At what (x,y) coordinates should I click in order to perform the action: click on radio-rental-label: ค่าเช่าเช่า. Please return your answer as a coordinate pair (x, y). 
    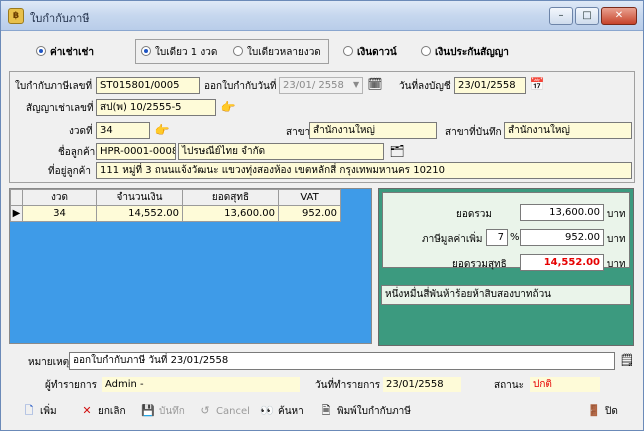
    Looking at the image, I should click on (72, 52).